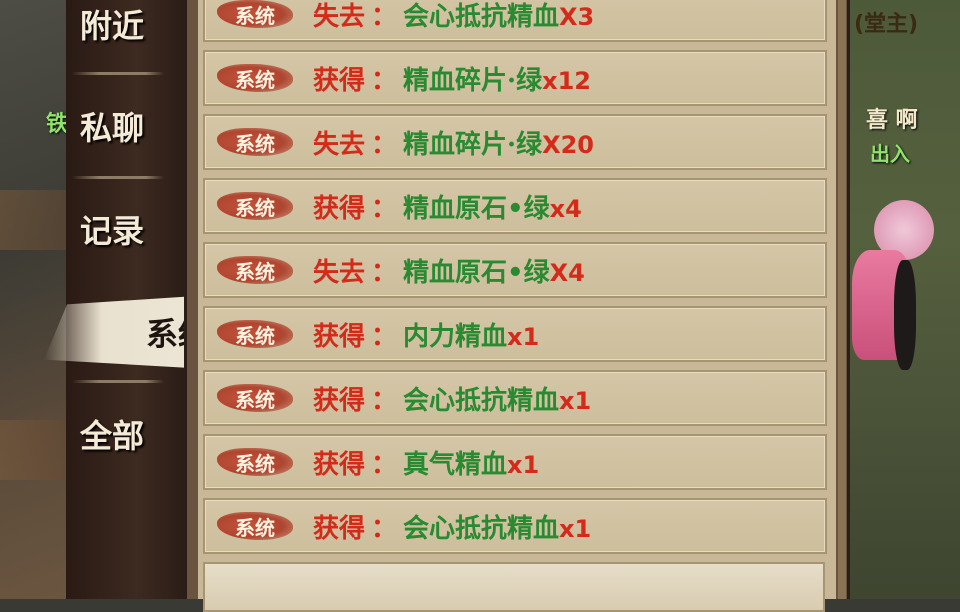 This screenshot has height=612, width=960. What do you see at coordinates (890, 152) in the screenshot?
I see `npc-subtitle: 出入` at bounding box center [890, 152].